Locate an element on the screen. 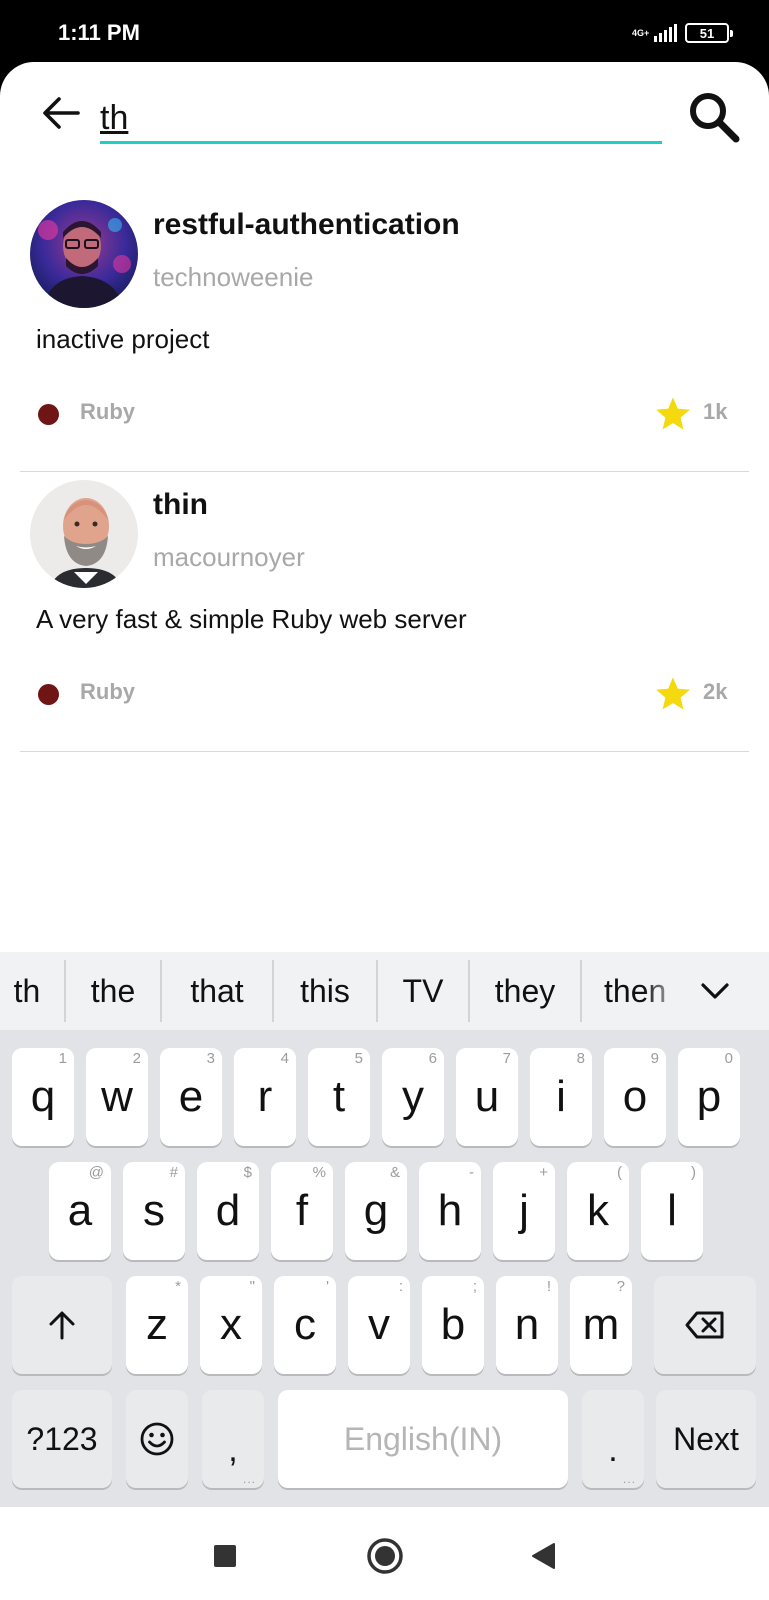 Image resolution: width=769 pixels, height=1600 pixels. symbols-key-label: ?123 is located at coordinates (62, 1438).